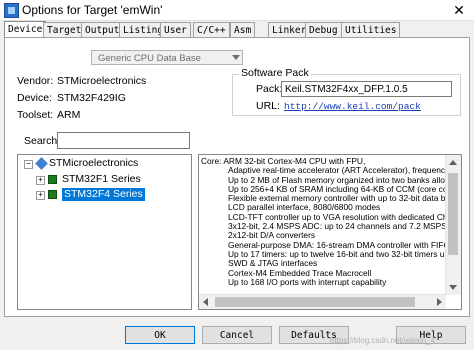  What do you see at coordinates (459, 10) in the screenshot?
I see `close-icon: ✕` at bounding box center [459, 10].